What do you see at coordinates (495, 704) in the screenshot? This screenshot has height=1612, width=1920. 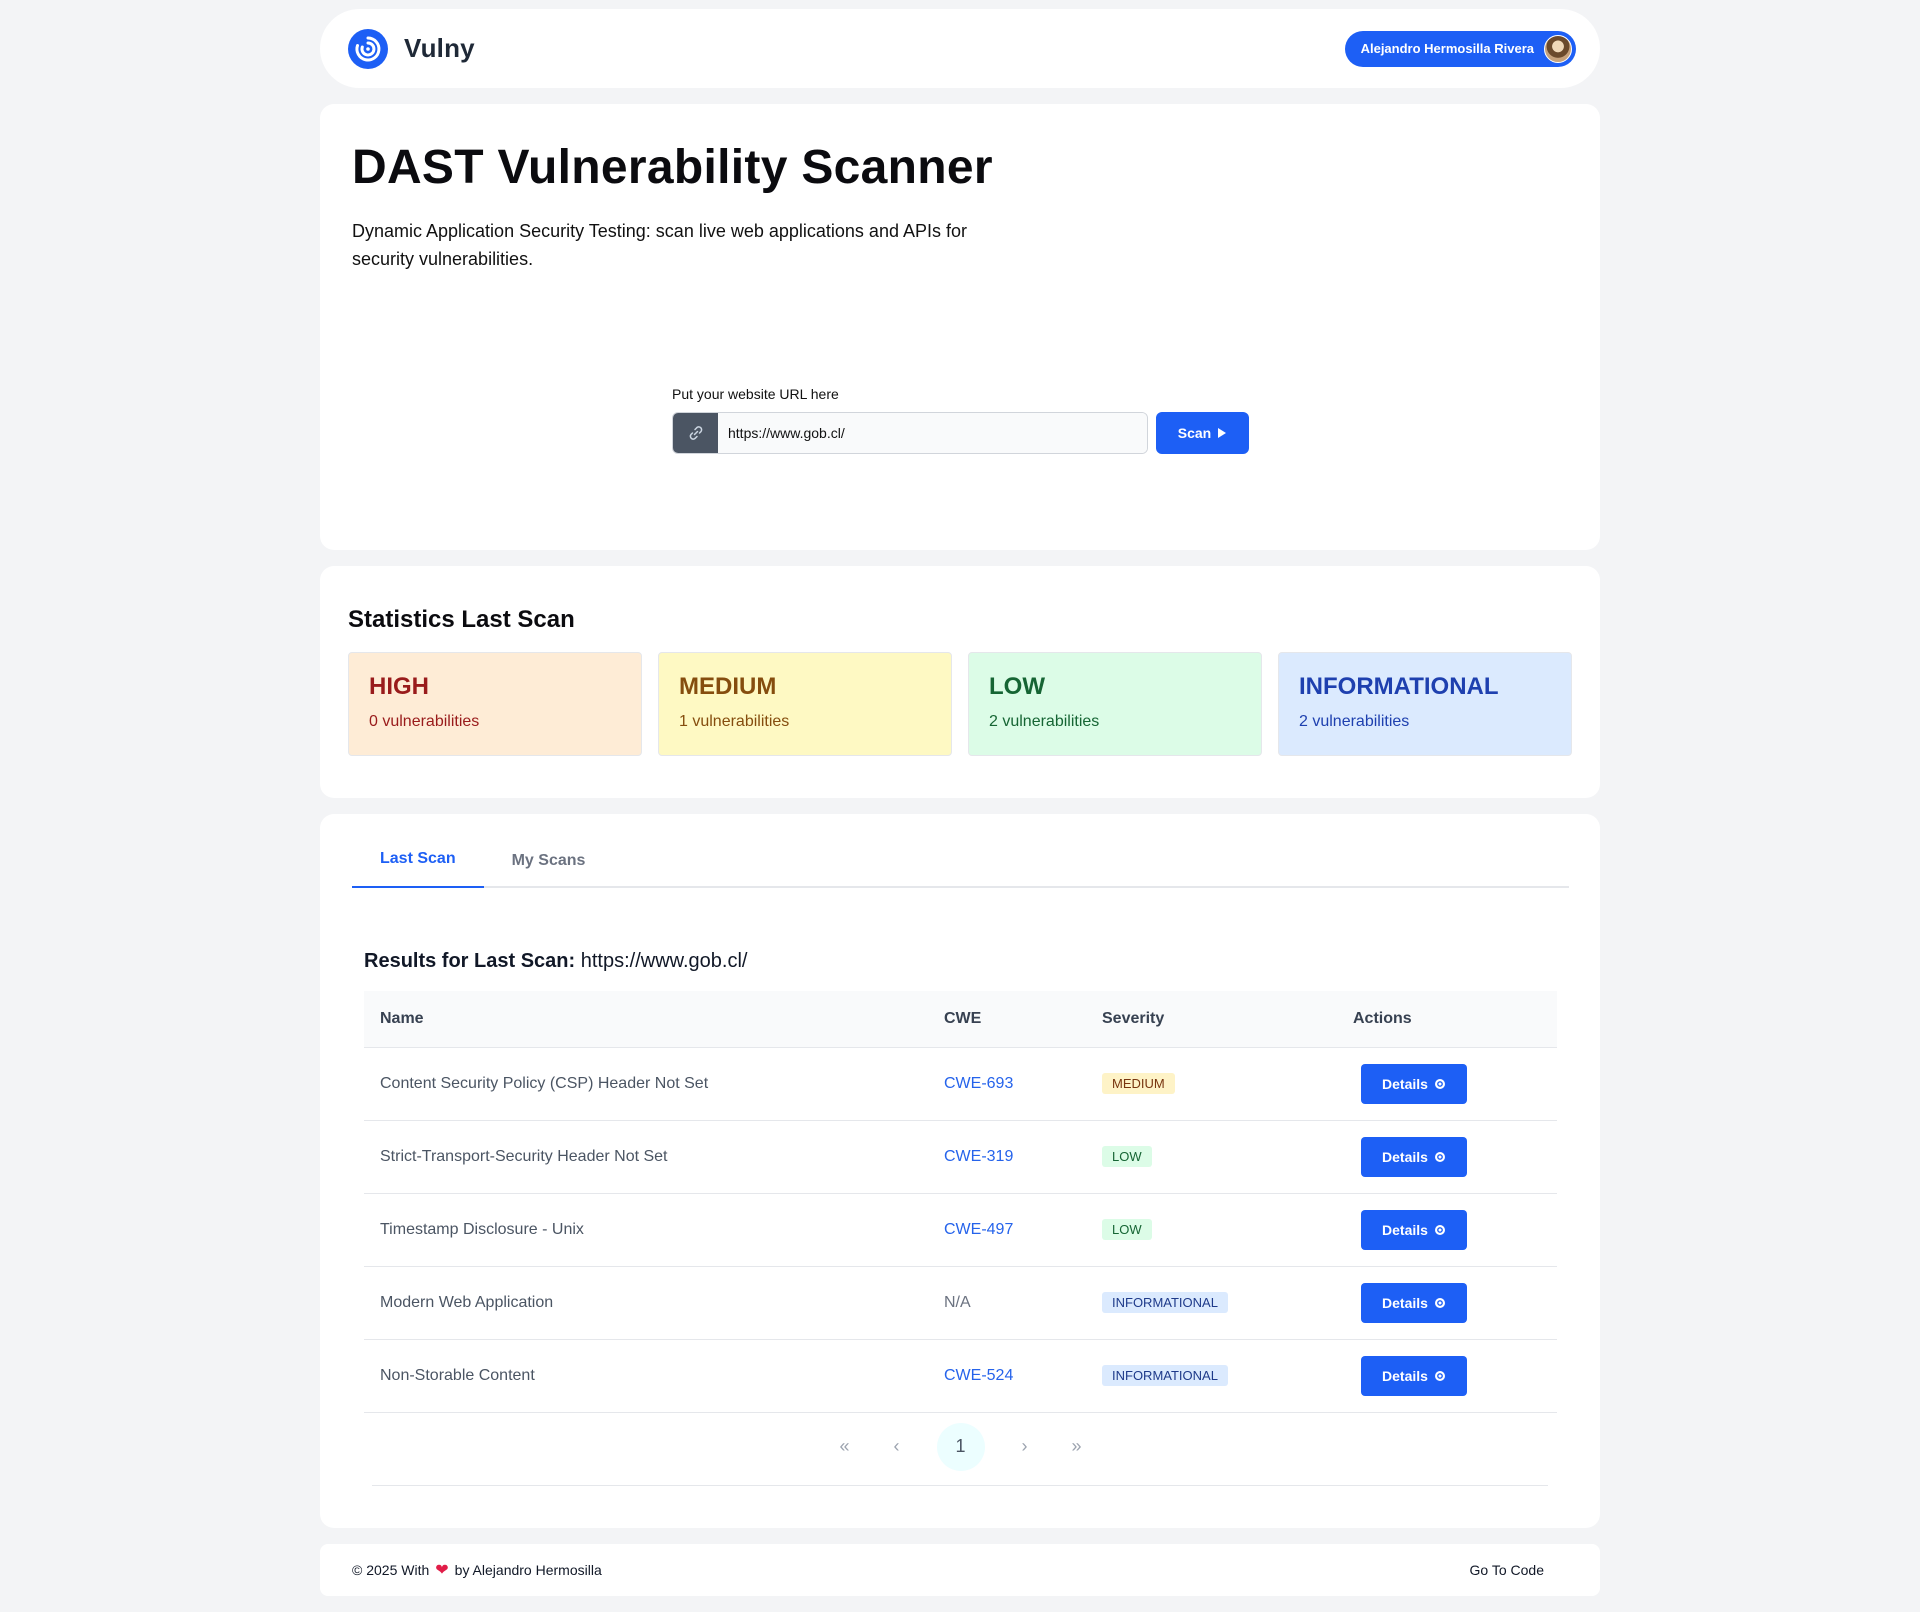 I see `stat-high: HIGH 0 vulnerabilities` at bounding box center [495, 704].